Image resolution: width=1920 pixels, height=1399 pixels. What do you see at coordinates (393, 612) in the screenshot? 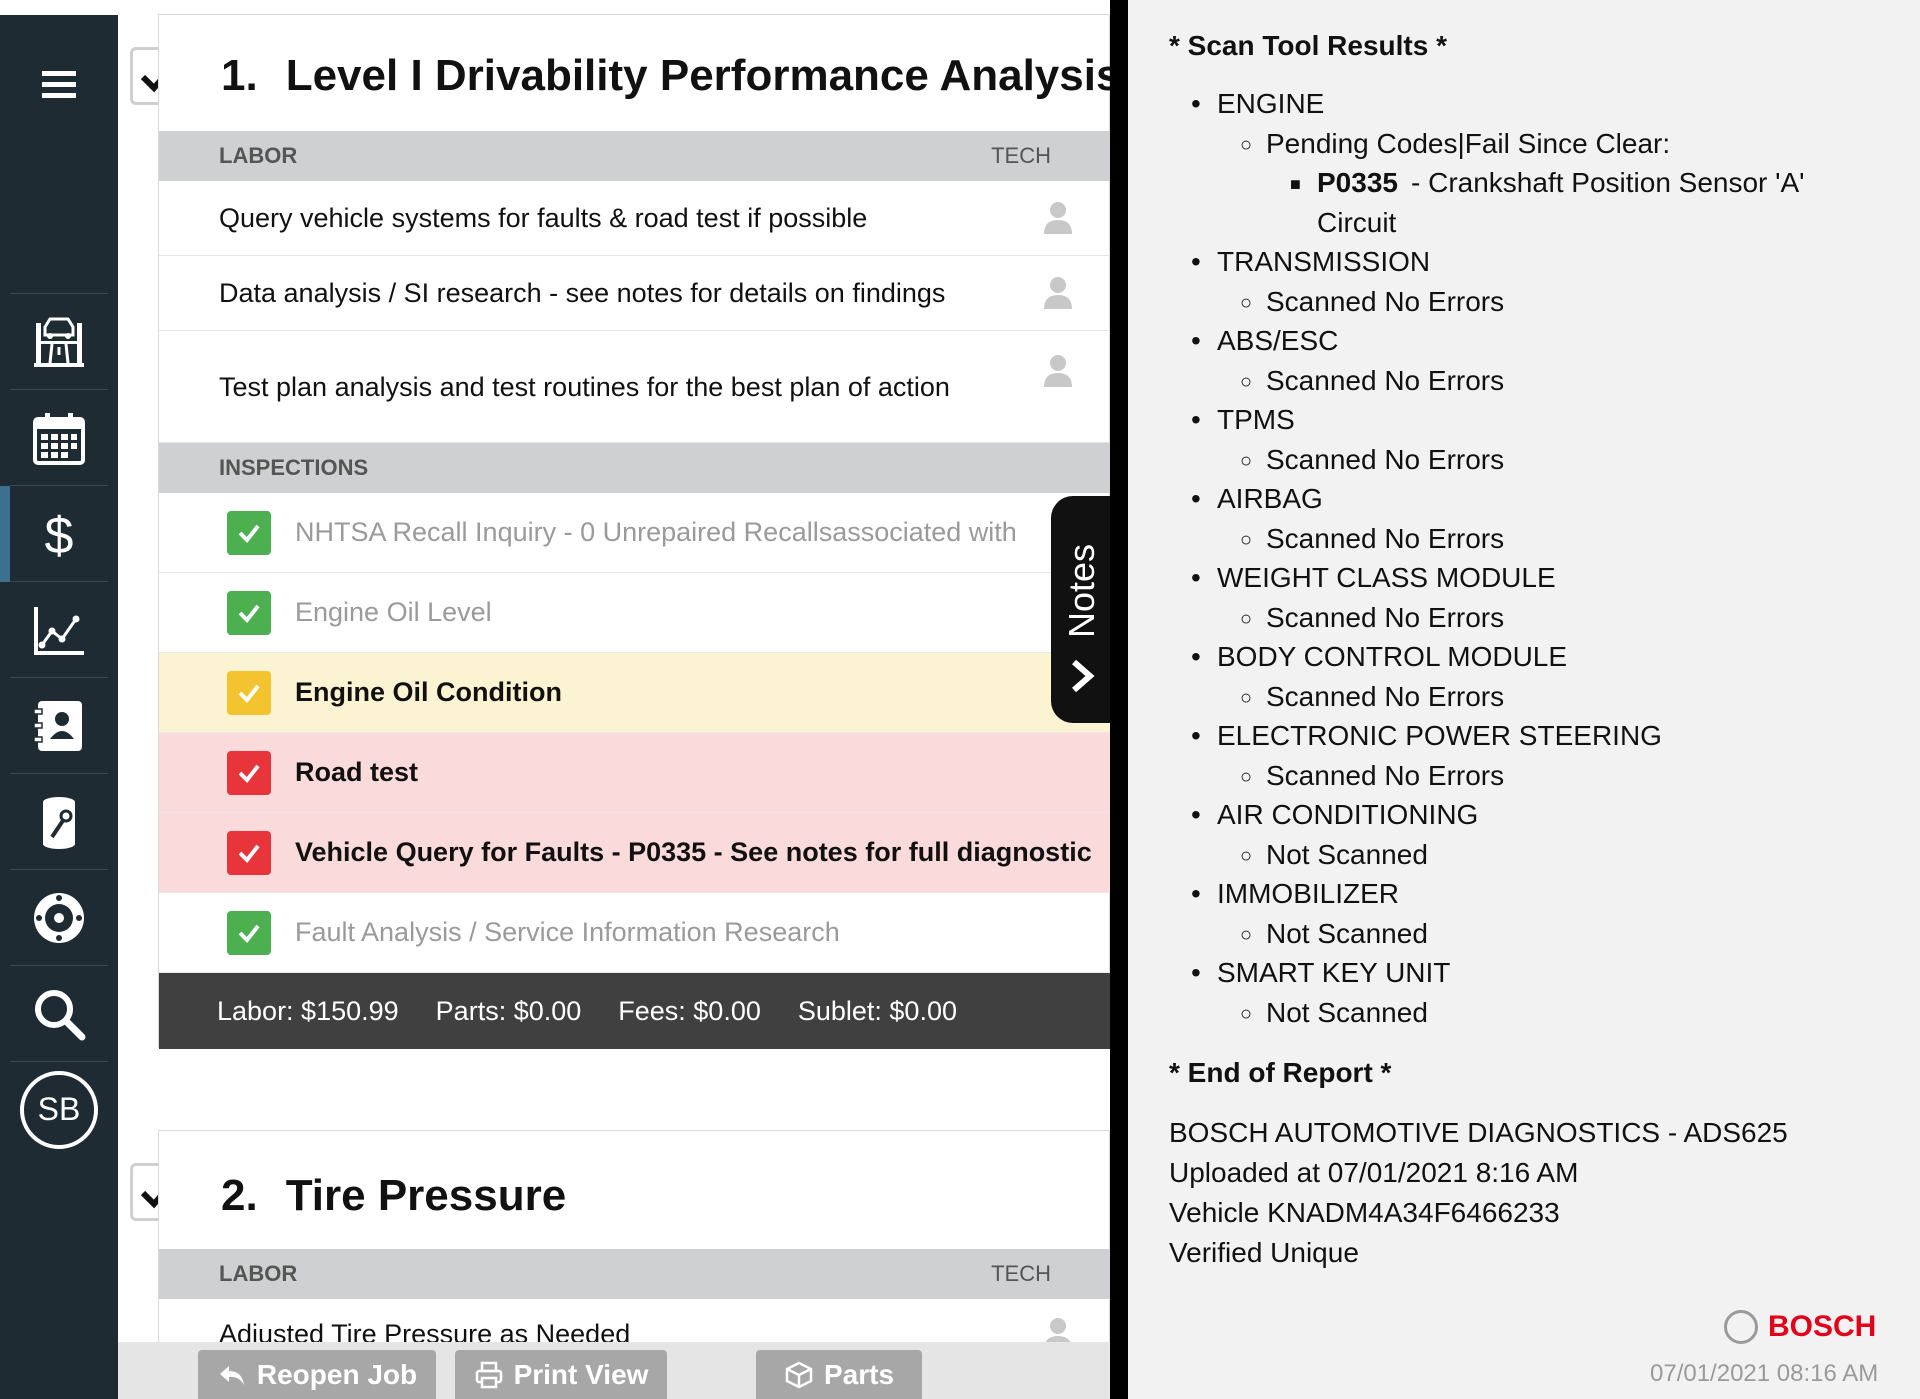
I see `inspection-label: Engine Oil Level` at bounding box center [393, 612].